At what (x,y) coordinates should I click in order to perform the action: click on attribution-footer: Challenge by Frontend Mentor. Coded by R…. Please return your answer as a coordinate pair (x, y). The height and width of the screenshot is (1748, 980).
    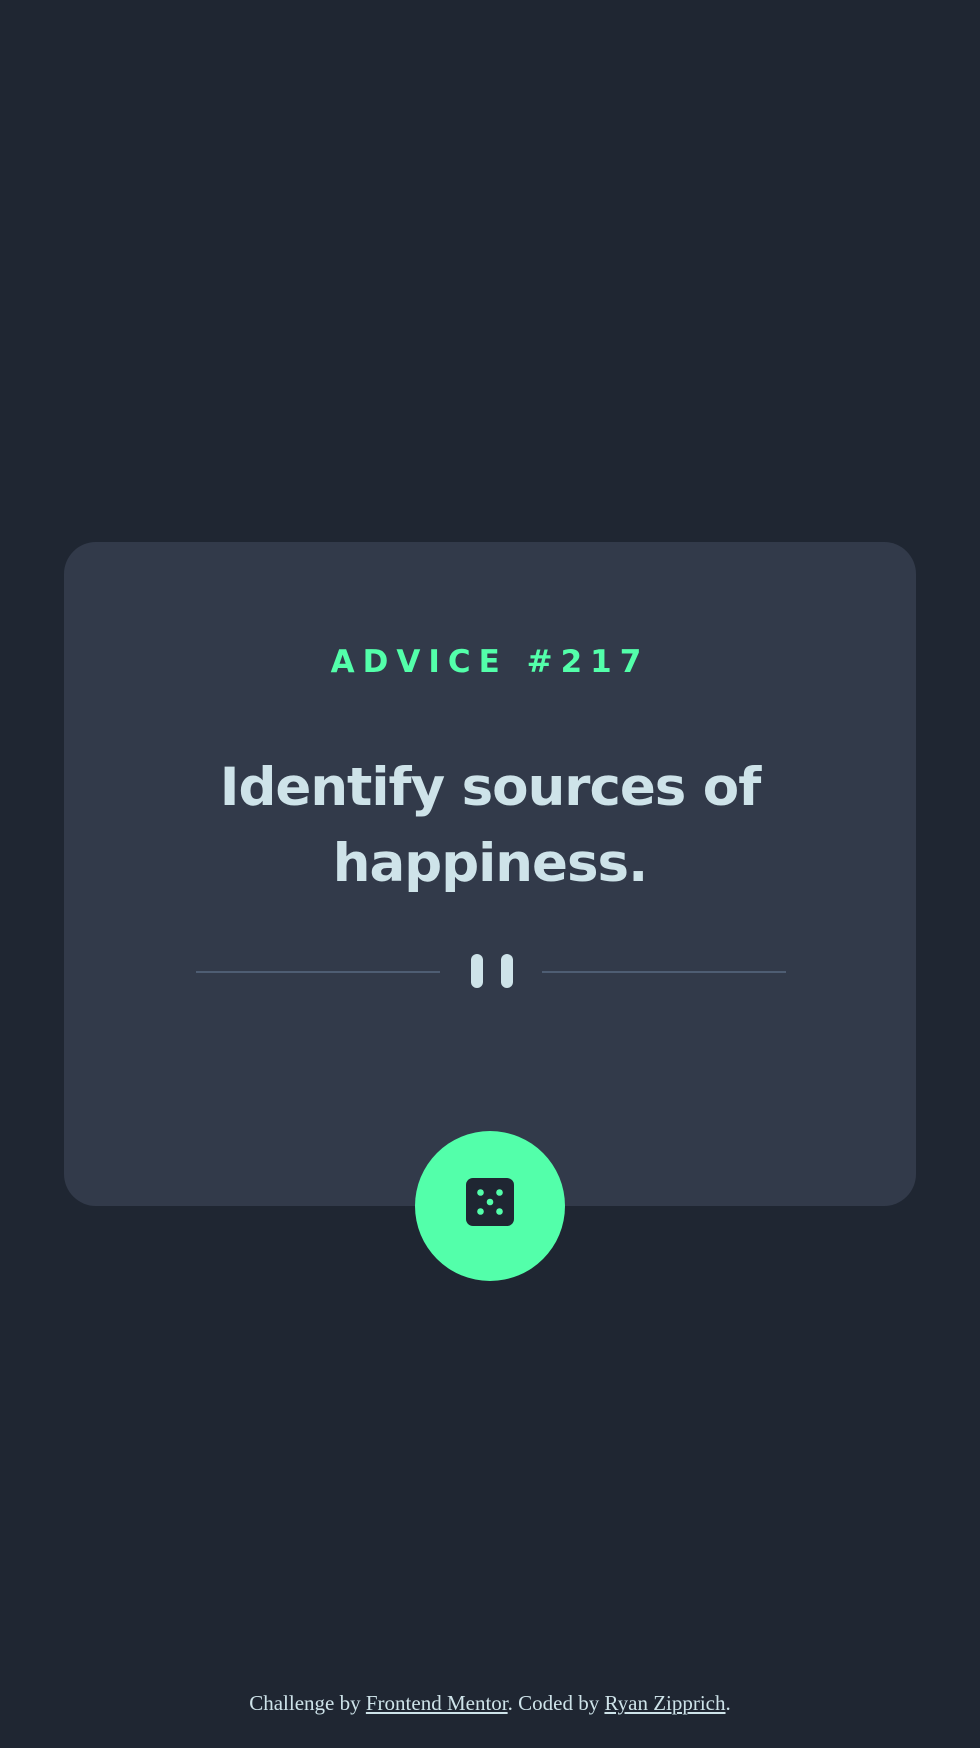
    Looking at the image, I should click on (490, 1703).